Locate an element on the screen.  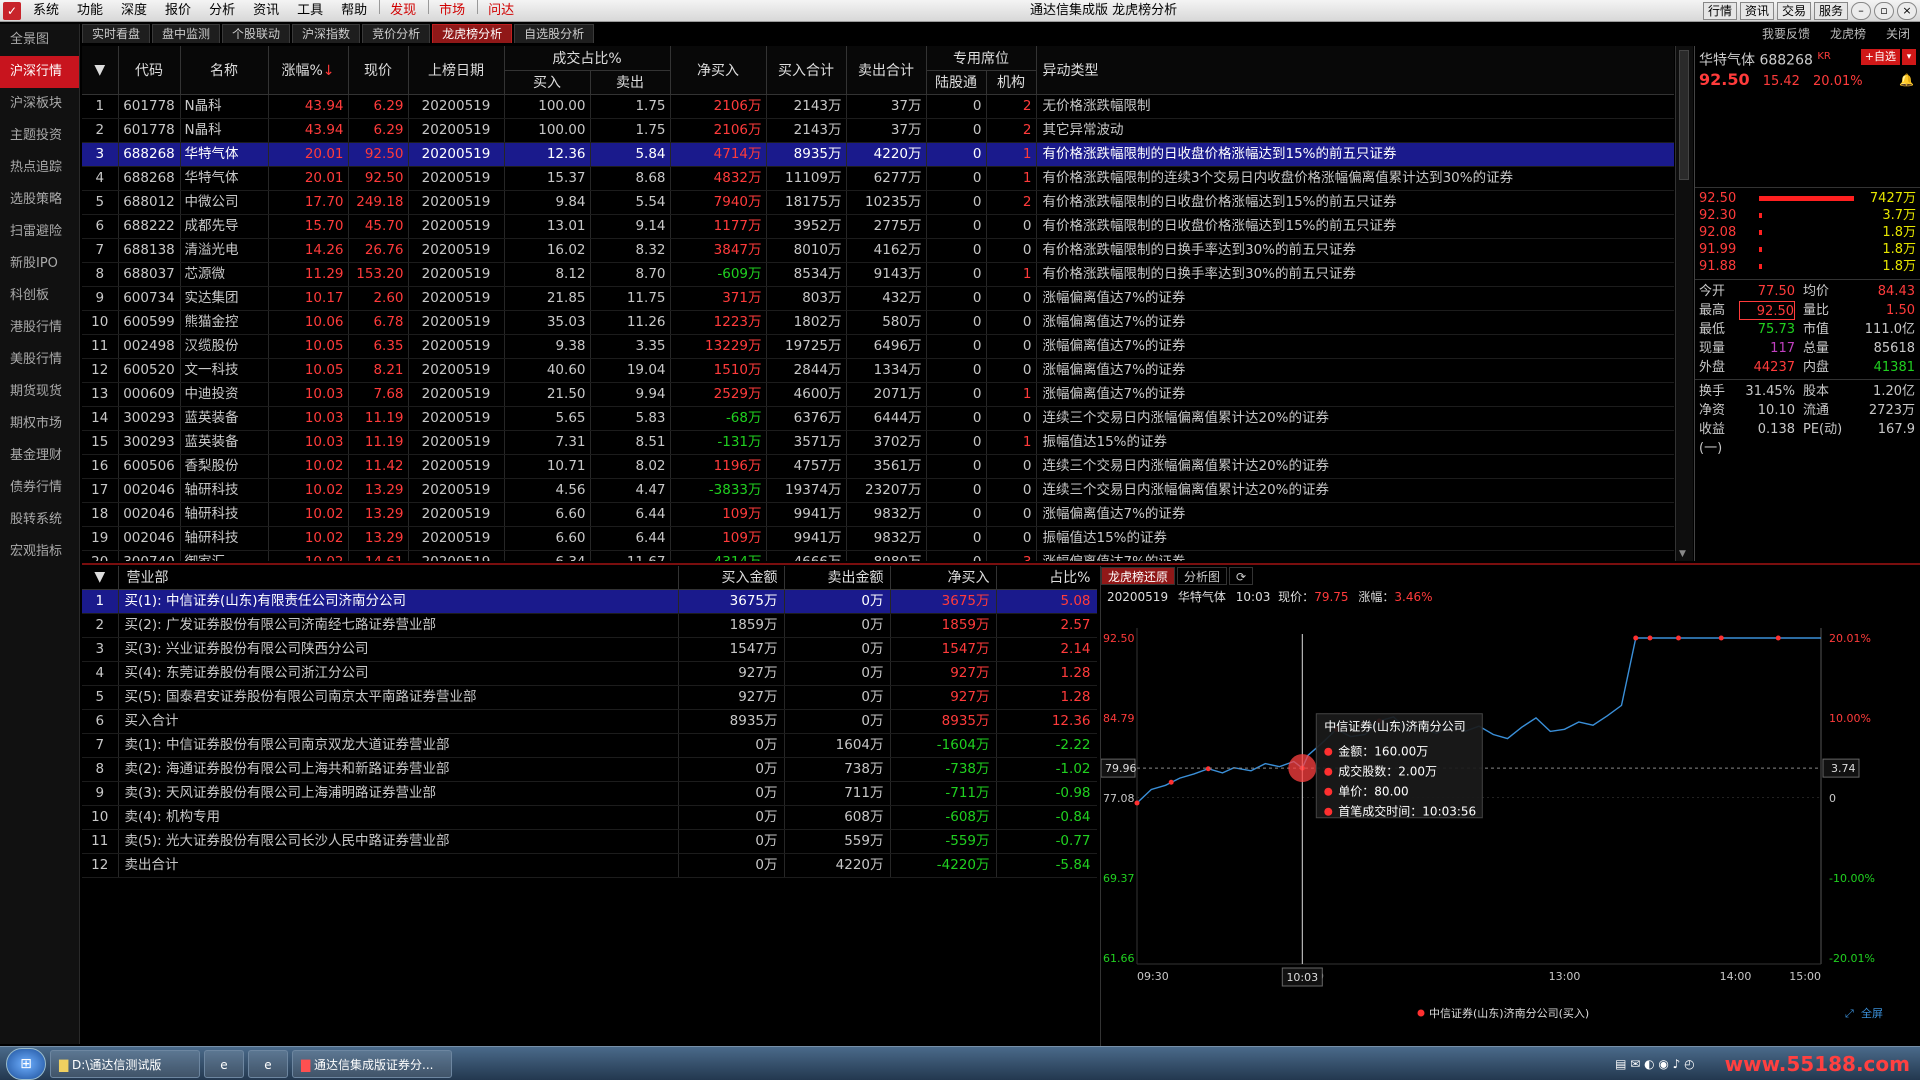
table-row: 4 买(4): 东莞证券股份有限公司浙江分公司 927万 0万 927万 1.28 is located at coordinates (589, 673).